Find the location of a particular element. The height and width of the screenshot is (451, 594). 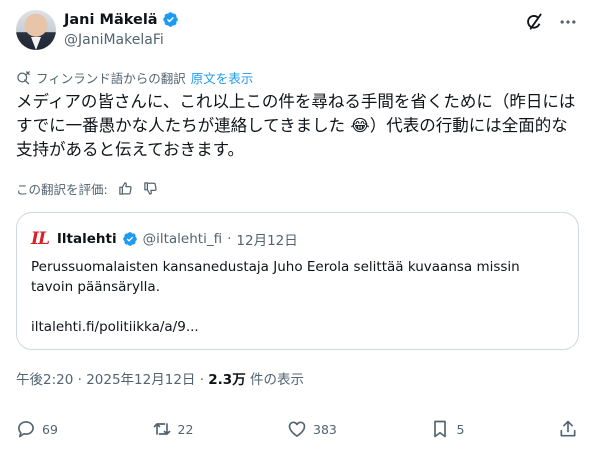

like-count: 383 is located at coordinates (325, 429).